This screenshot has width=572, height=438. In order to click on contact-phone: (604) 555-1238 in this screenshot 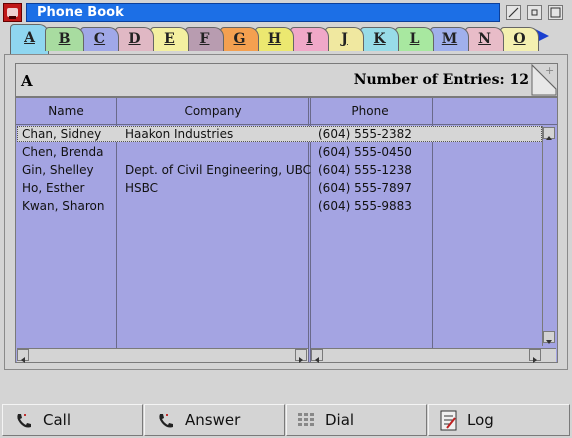, I will do `click(365, 170)`.